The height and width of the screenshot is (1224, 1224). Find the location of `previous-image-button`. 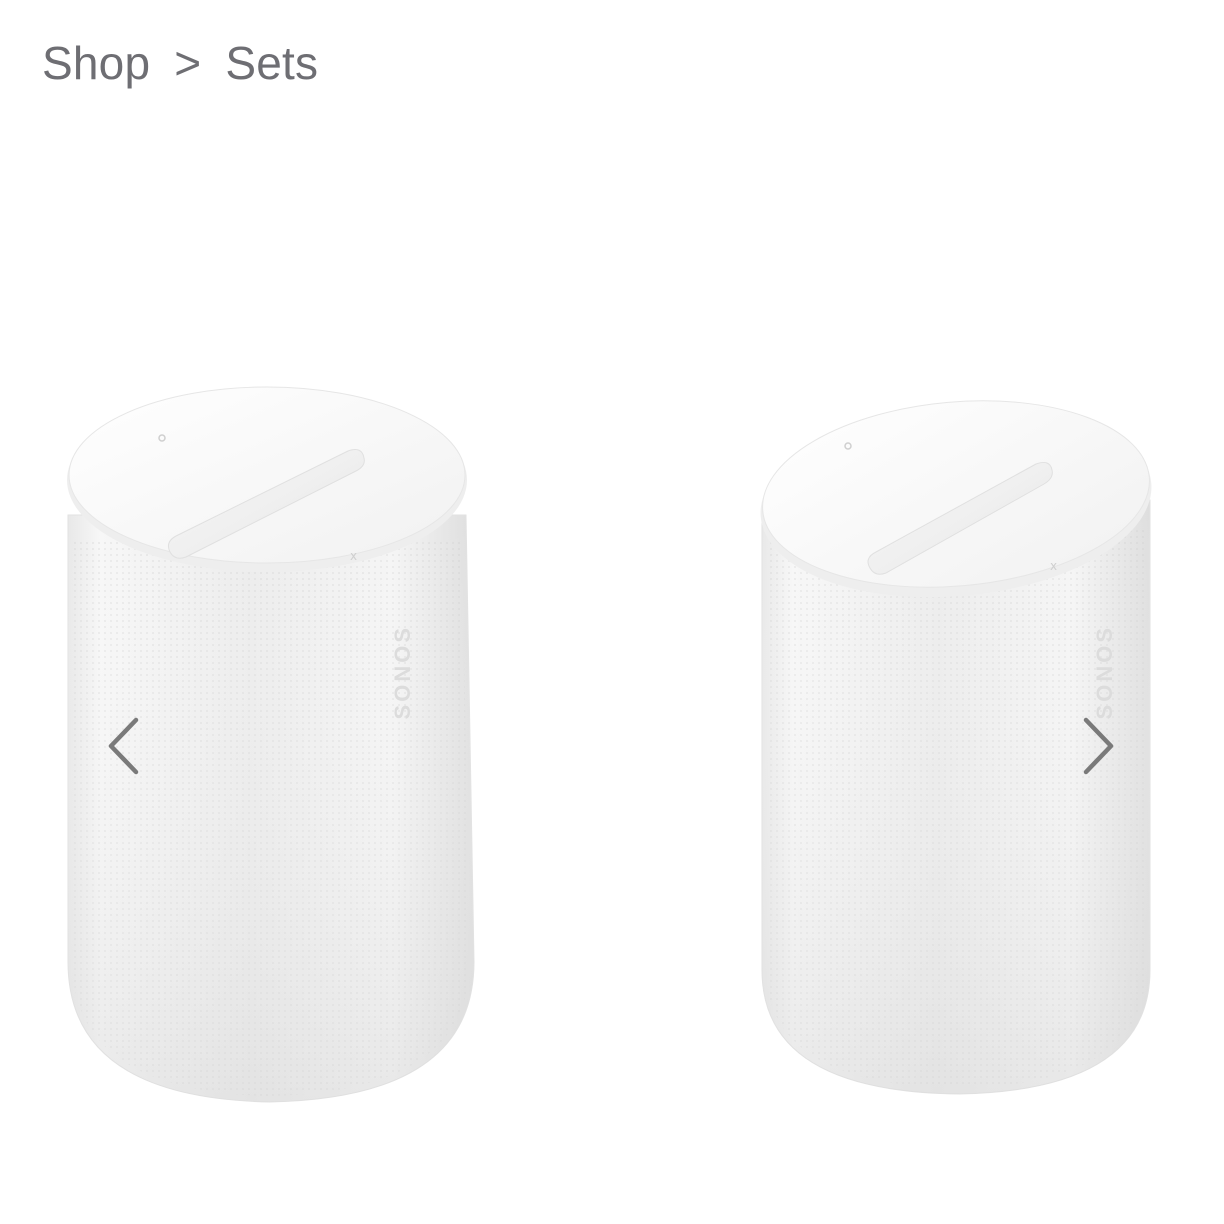

previous-image-button is located at coordinates (126, 746).